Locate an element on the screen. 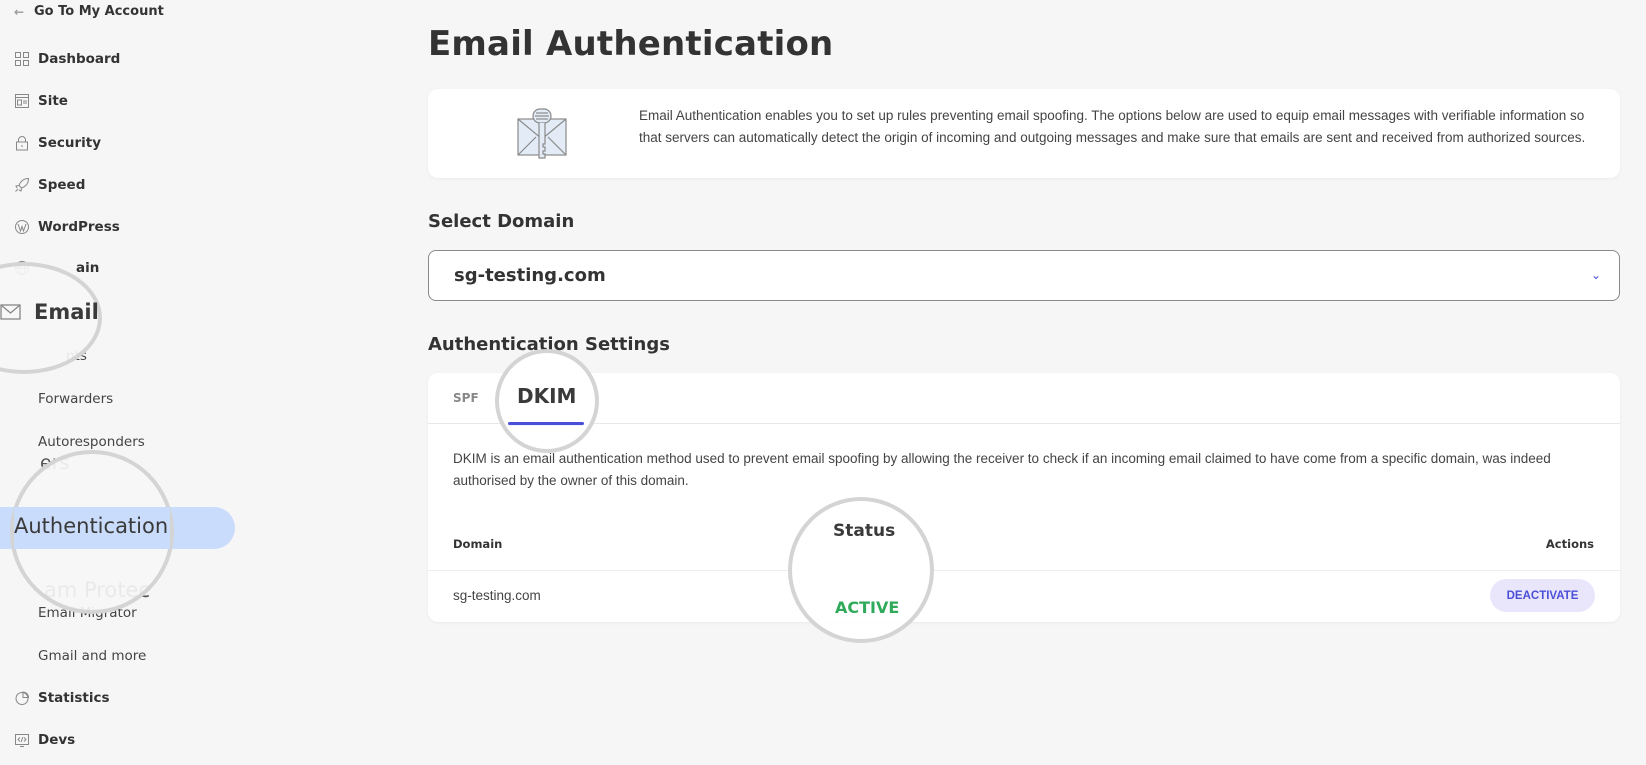 The width and height of the screenshot is (1646, 765). status-badge: ACTIVE is located at coordinates (867, 607).